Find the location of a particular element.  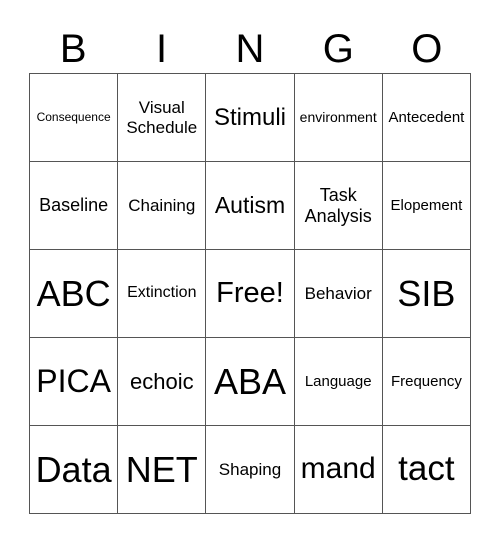

bingo-cell: Chaining is located at coordinates (162, 206).